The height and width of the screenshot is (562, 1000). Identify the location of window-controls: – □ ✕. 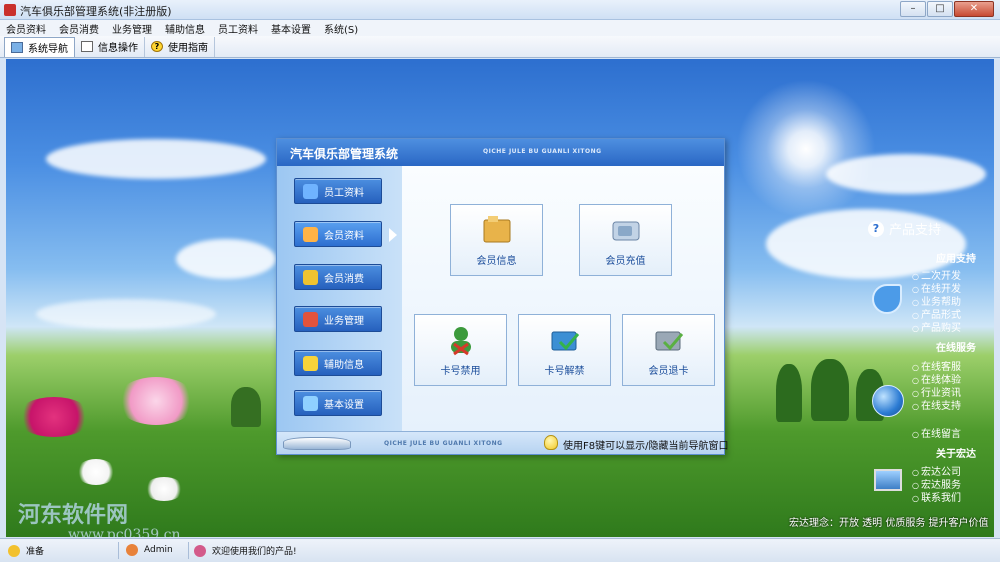
(946, 9).